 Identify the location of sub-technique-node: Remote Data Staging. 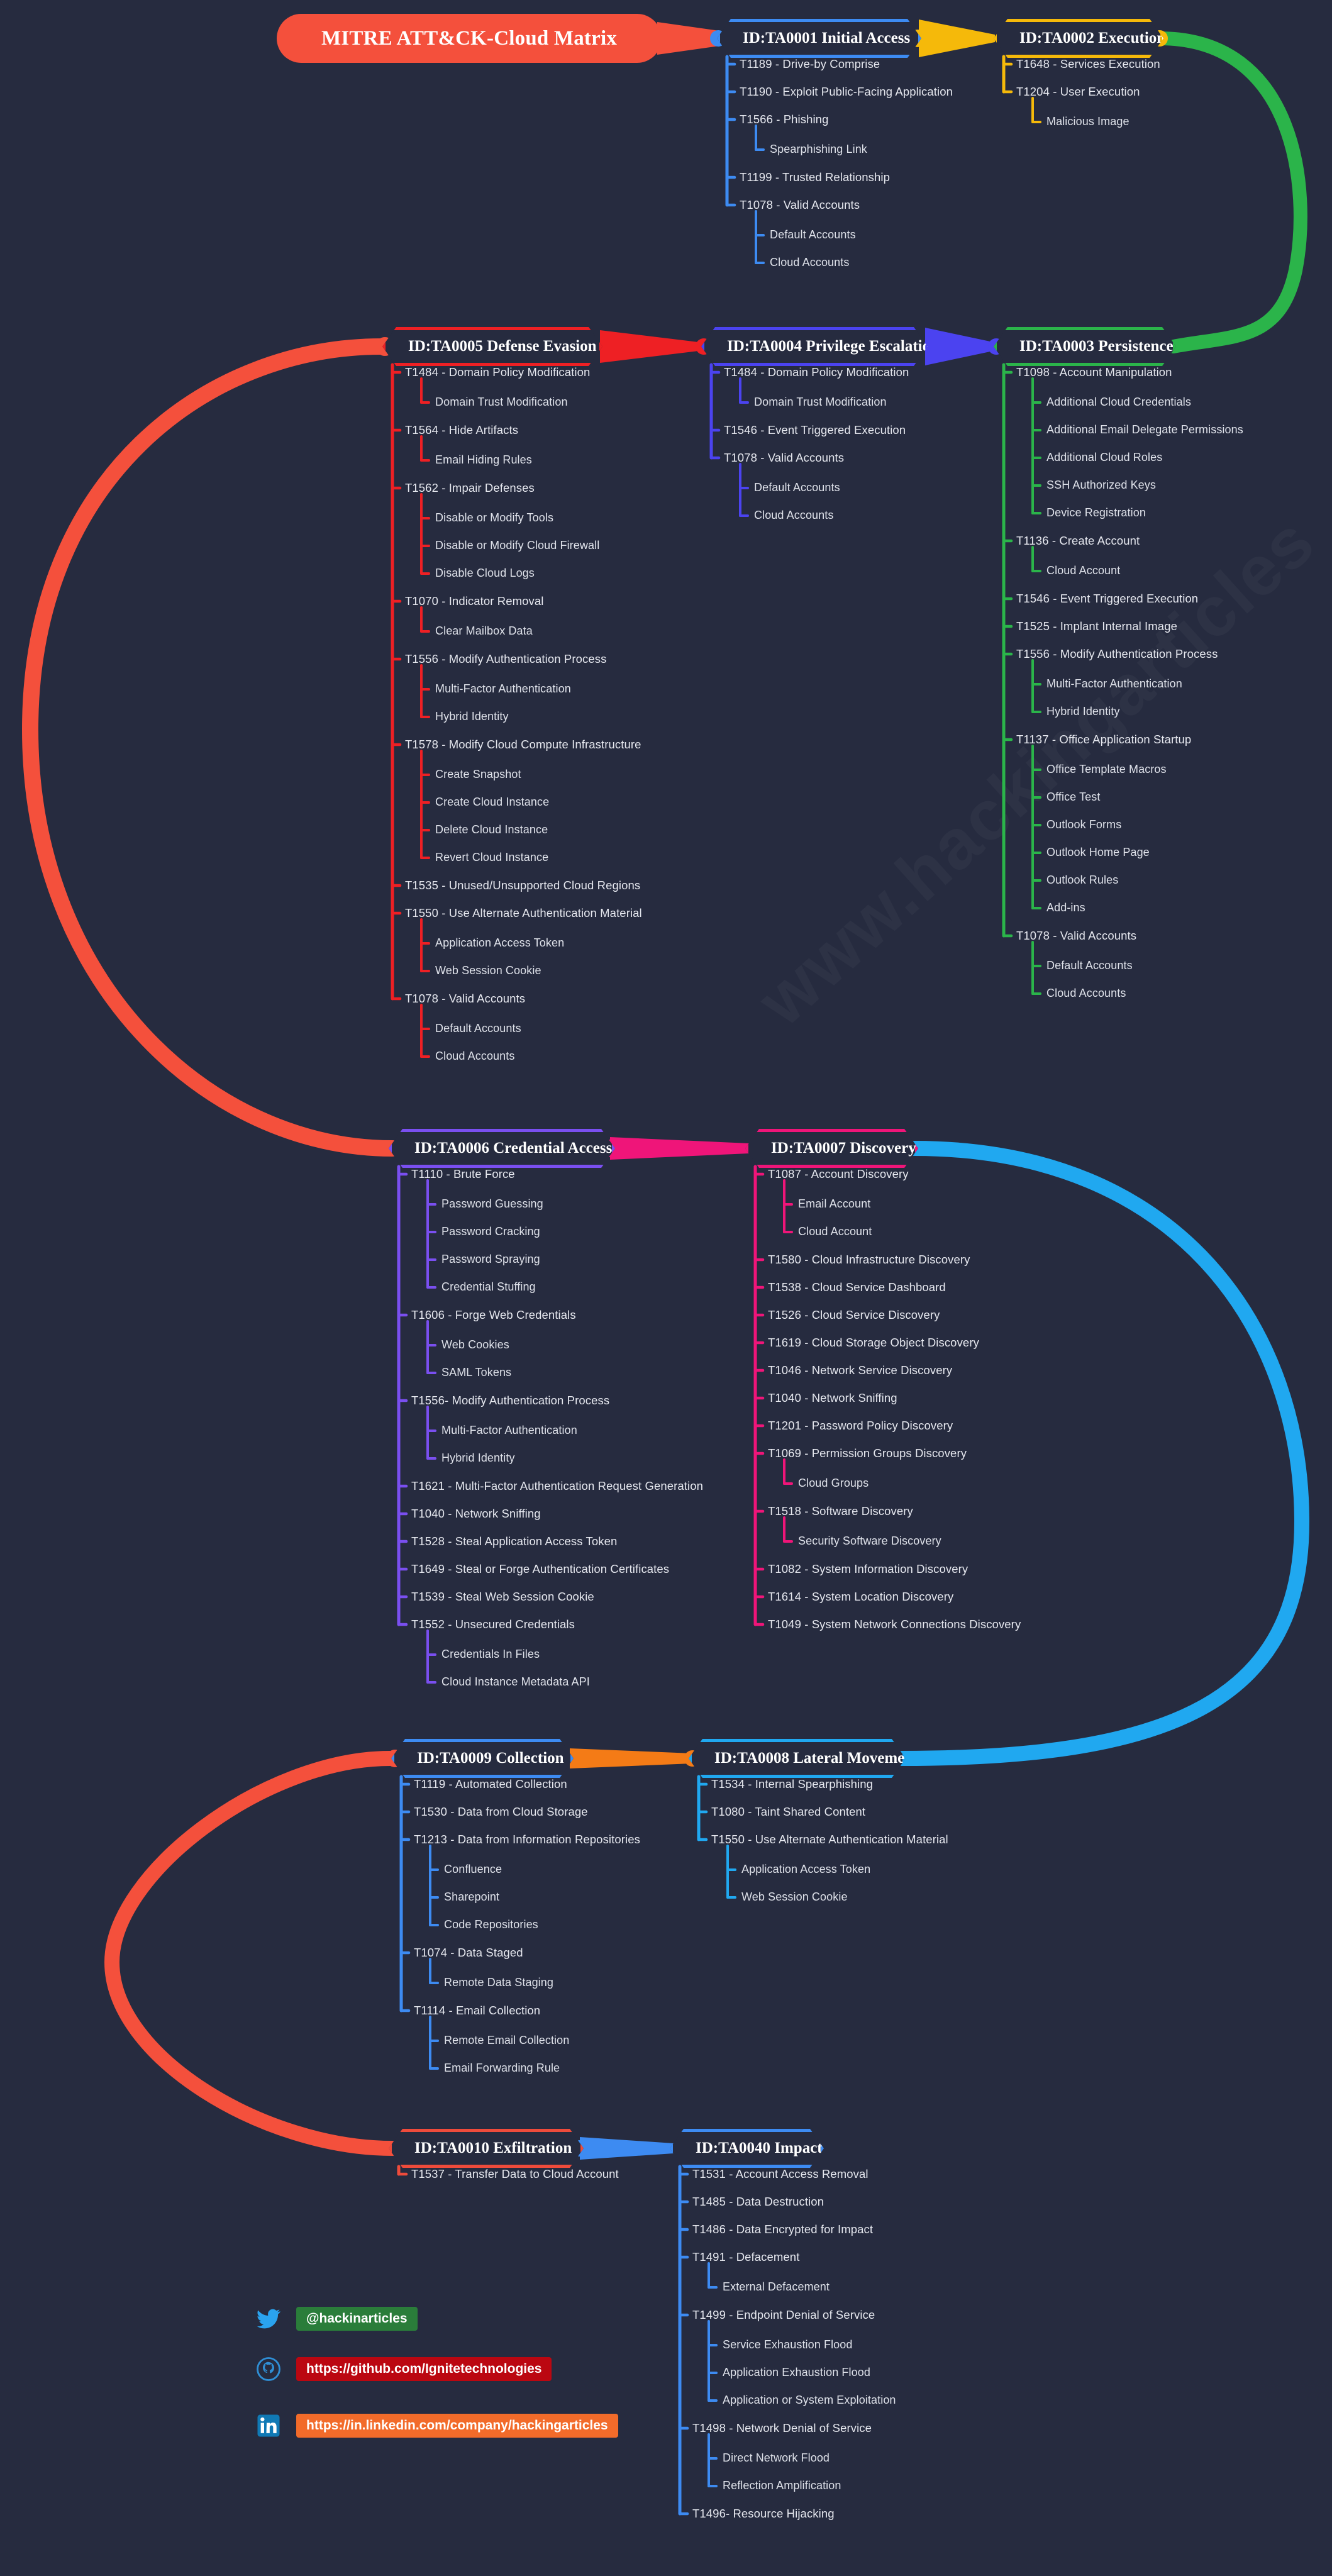
(498, 1982).